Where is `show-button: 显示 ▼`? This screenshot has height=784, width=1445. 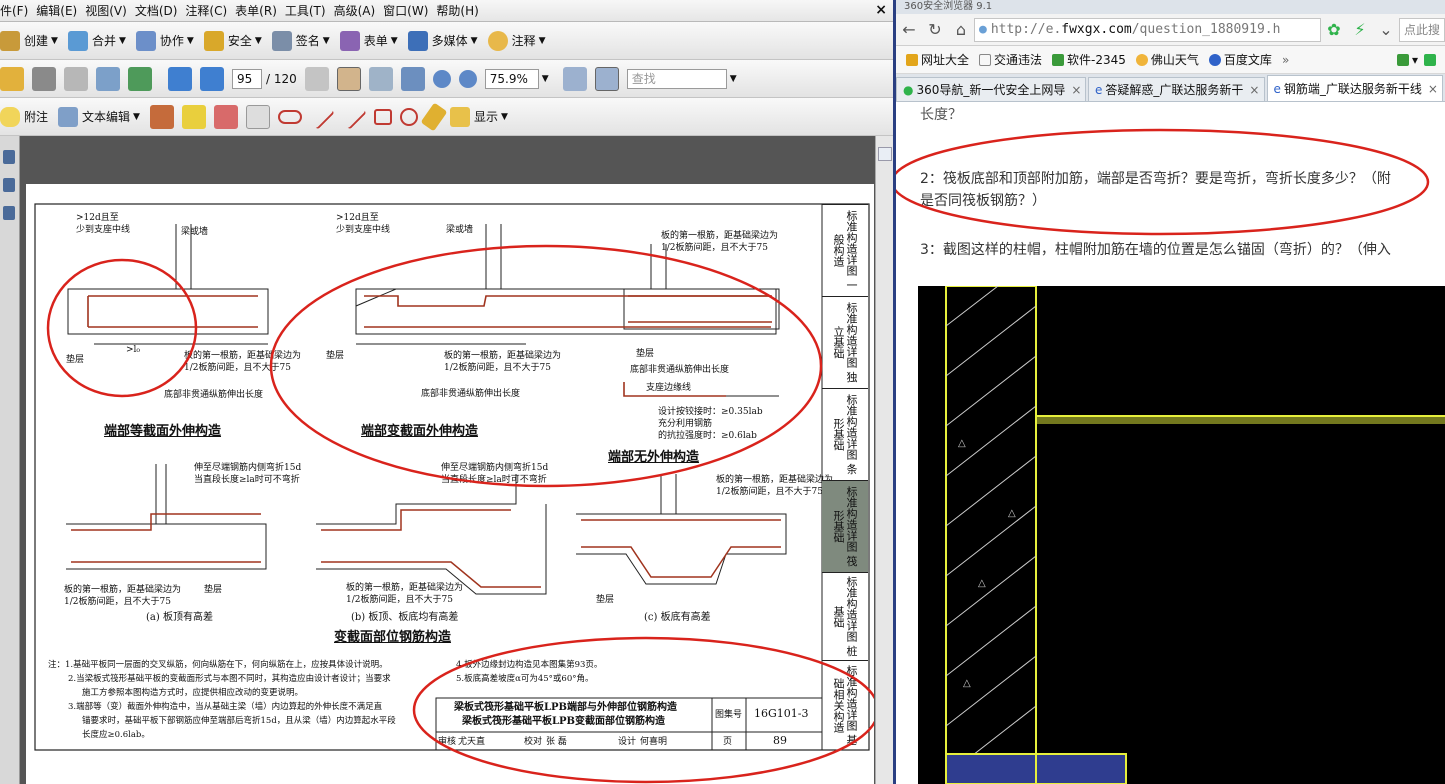 show-button: 显示 ▼ is located at coordinates (478, 116).